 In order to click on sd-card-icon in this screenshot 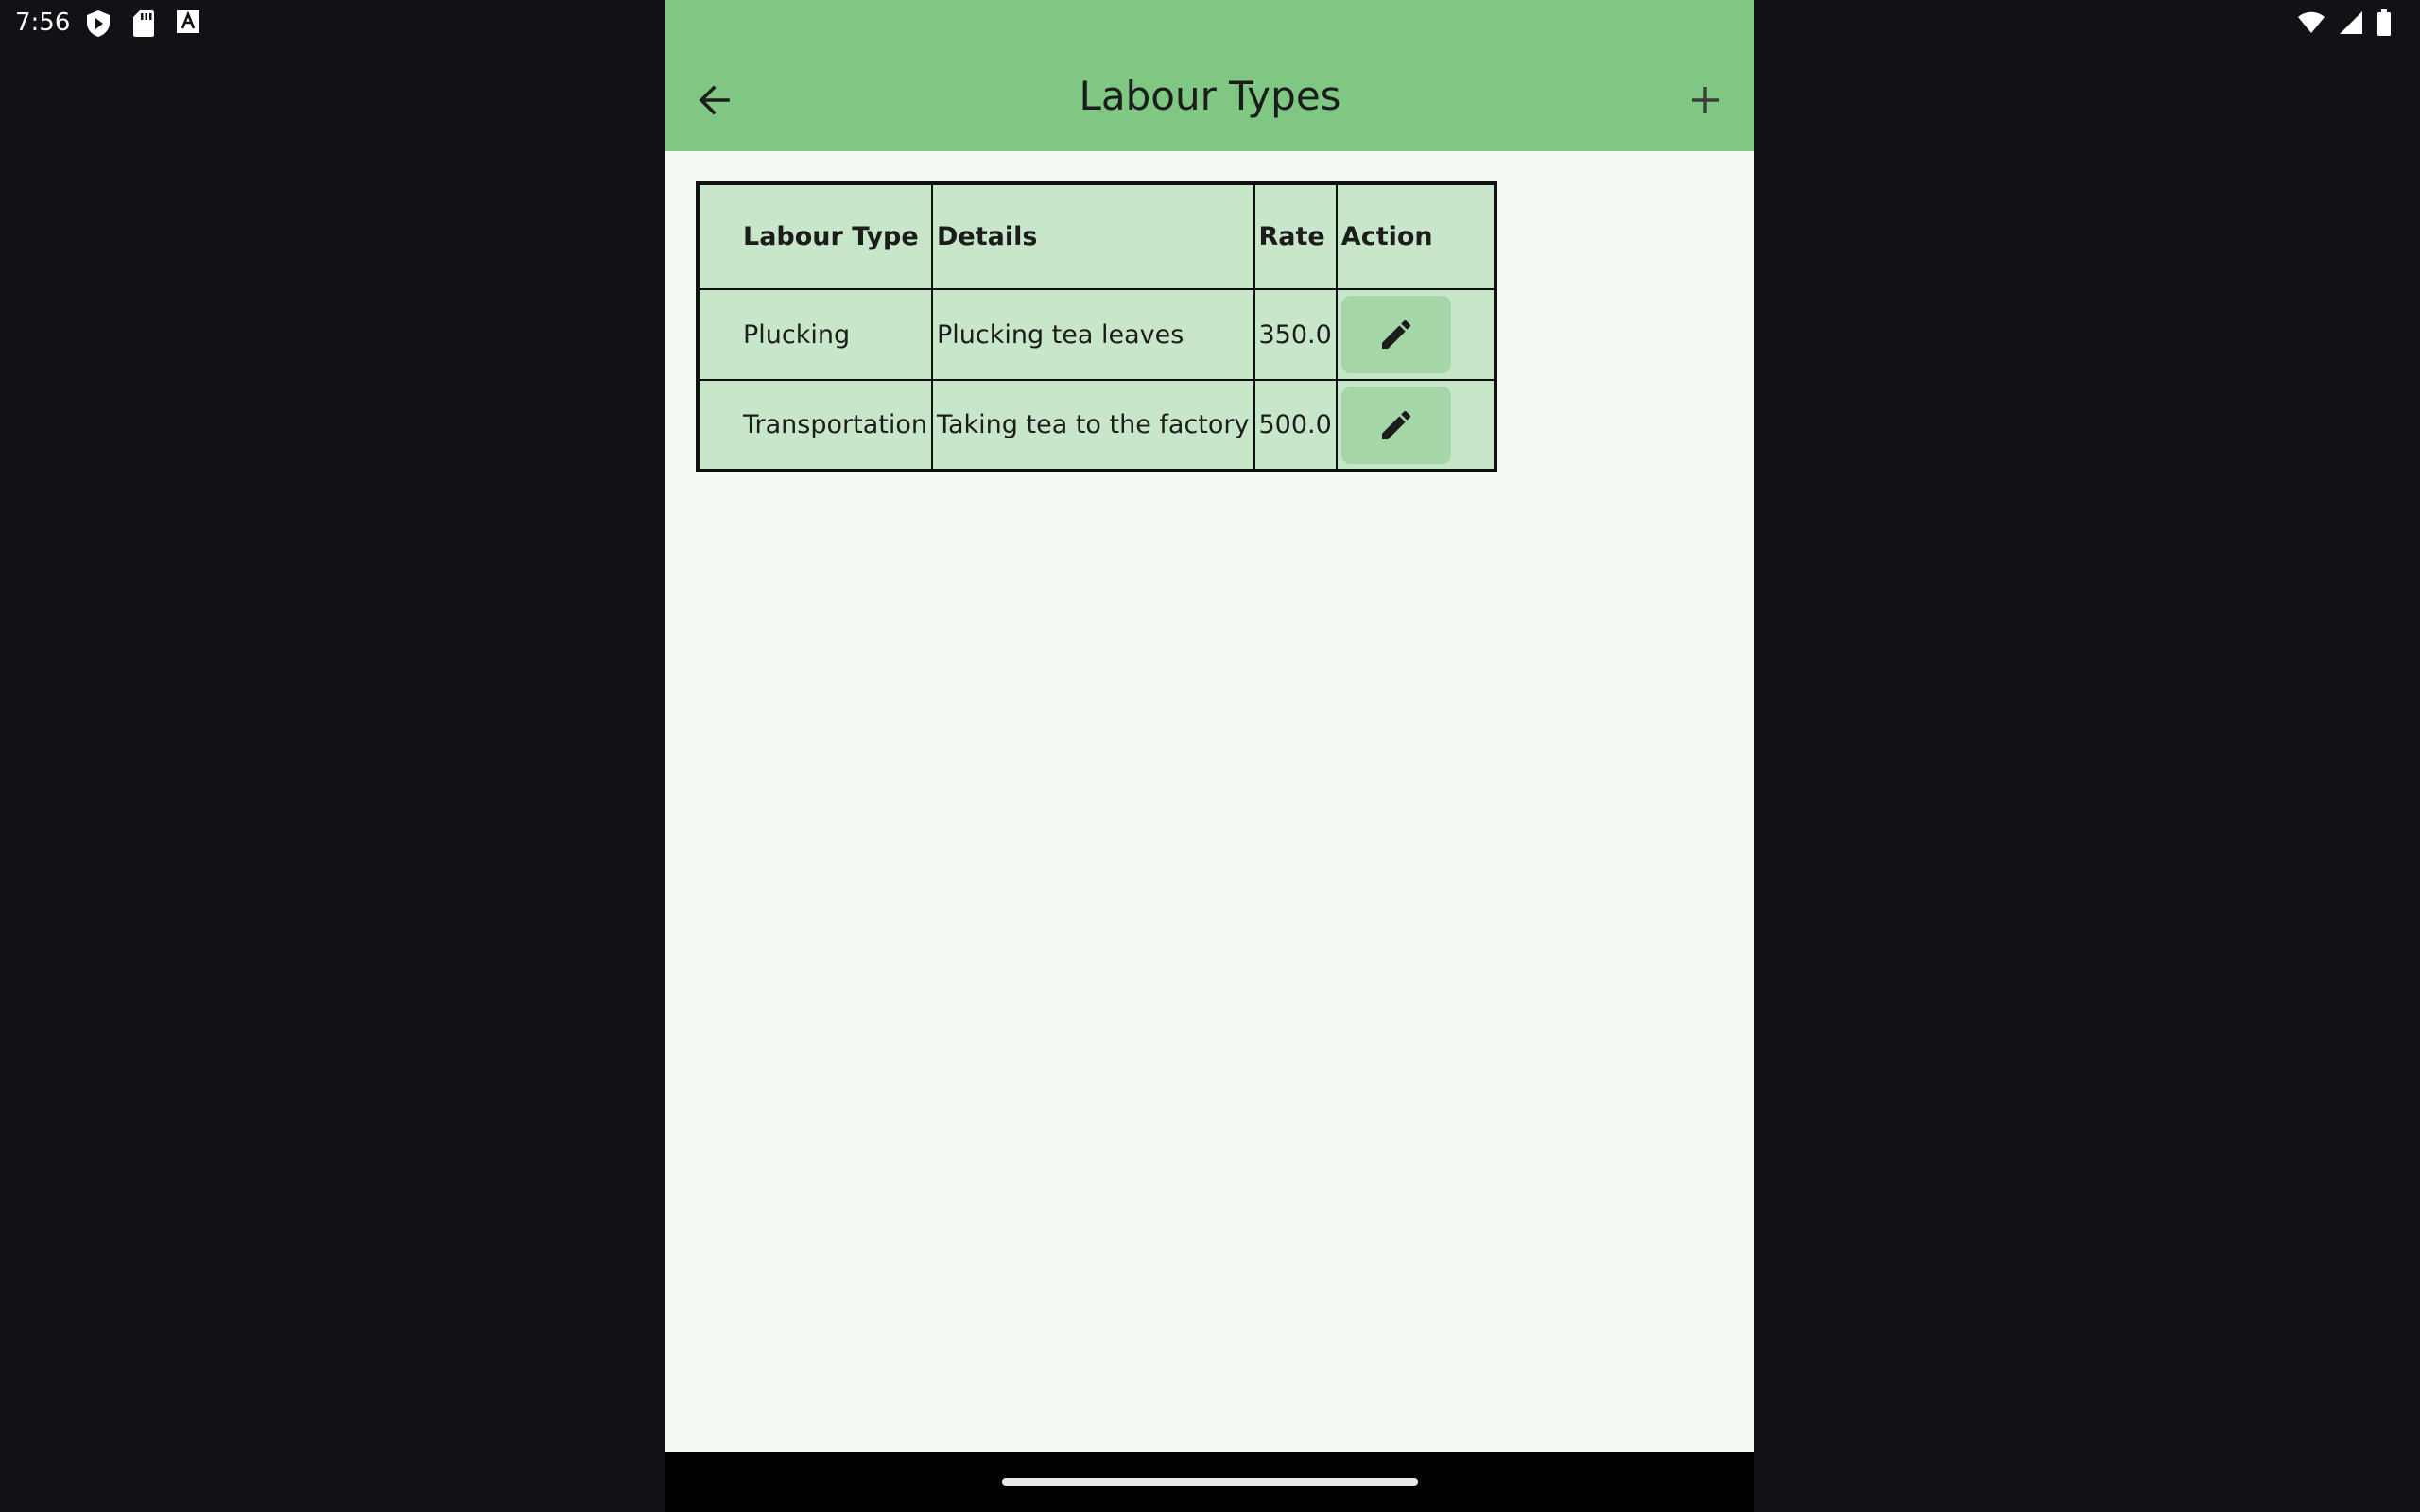, I will do `click(143, 23)`.